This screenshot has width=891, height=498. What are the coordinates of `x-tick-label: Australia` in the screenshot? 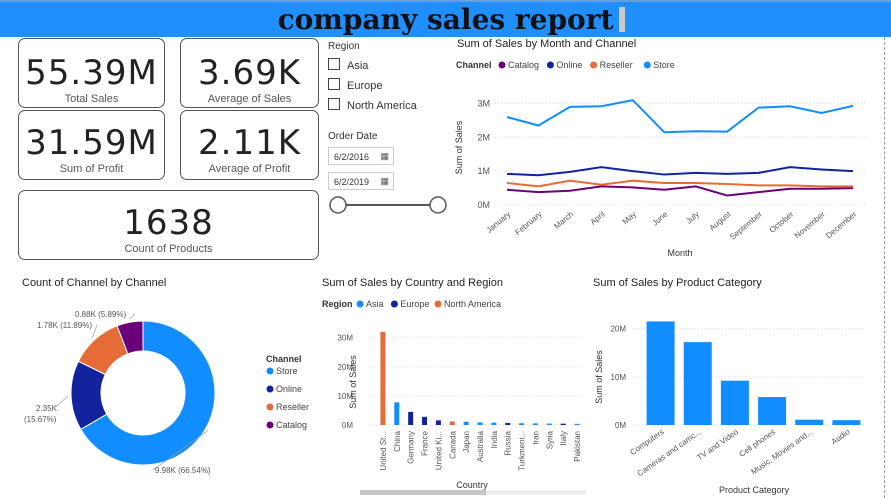 It's located at (480, 446).